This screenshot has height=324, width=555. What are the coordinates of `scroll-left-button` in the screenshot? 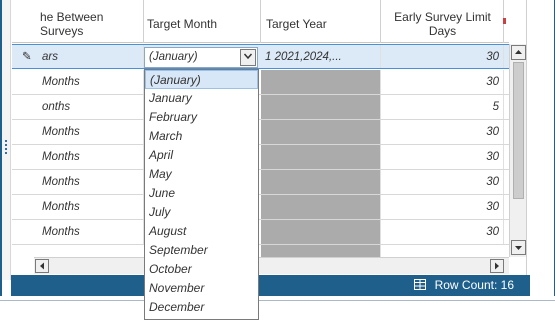 It's located at (42, 266).